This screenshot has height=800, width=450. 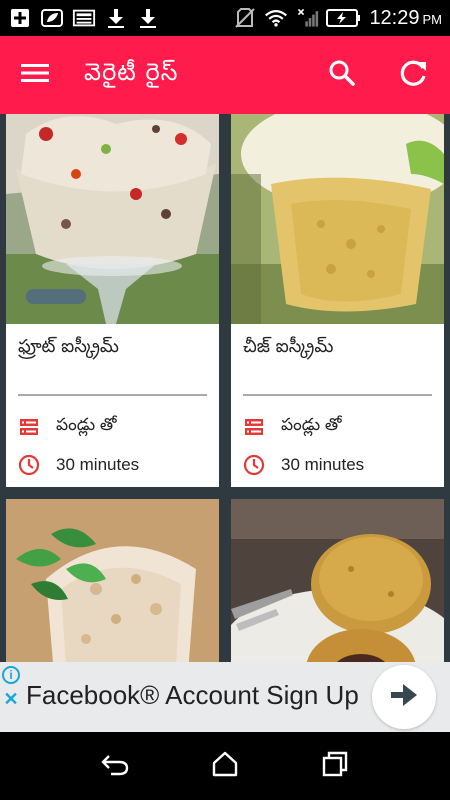 I want to click on fried-ball-dessert-photo, so click(x=337, y=580).